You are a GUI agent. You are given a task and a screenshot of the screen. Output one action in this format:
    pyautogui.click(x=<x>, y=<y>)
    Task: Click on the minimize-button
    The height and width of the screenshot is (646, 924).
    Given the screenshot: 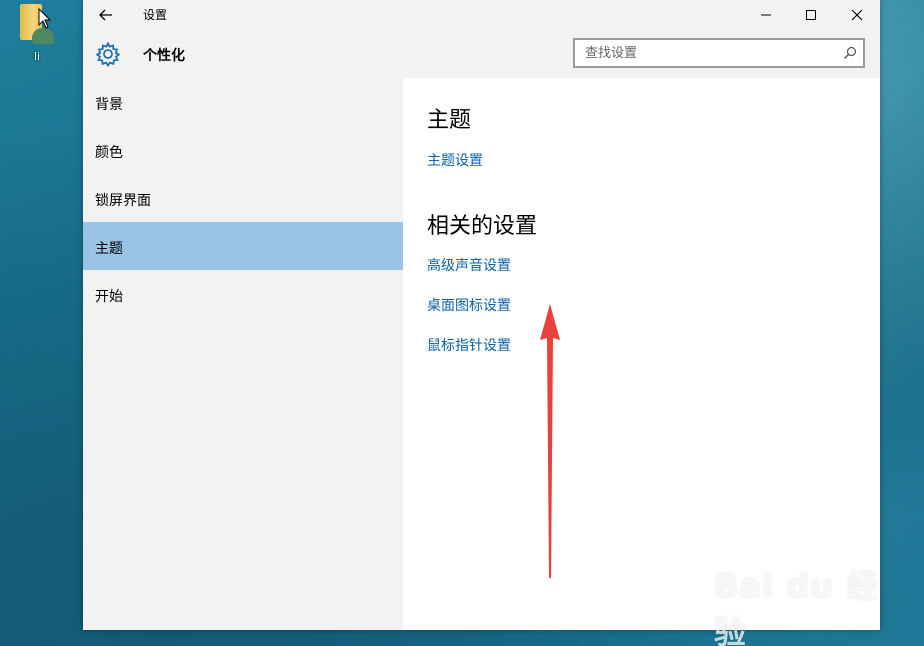 What is the action you would take?
    pyautogui.click(x=766, y=15)
    